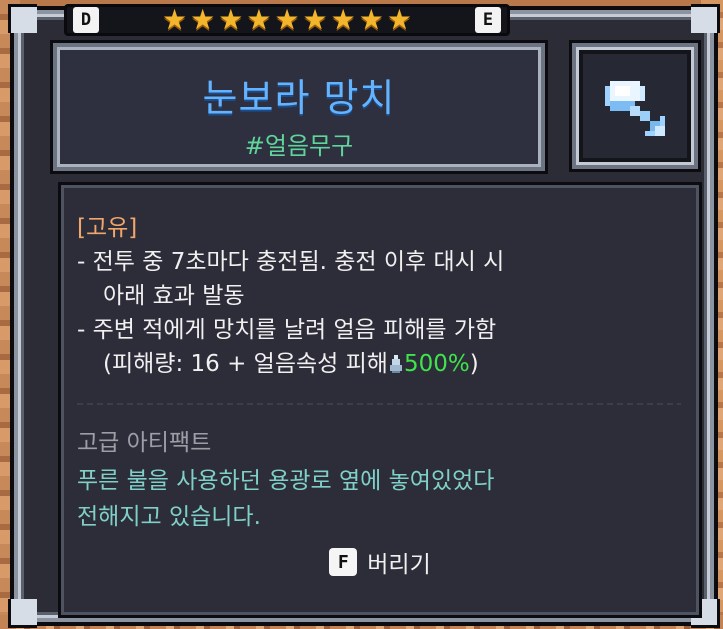 The width and height of the screenshot is (723, 629). What do you see at coordinates (299, 146) in the screenshot?
I see `item-tag: #얼음무구` at bounding box center [299, 146].